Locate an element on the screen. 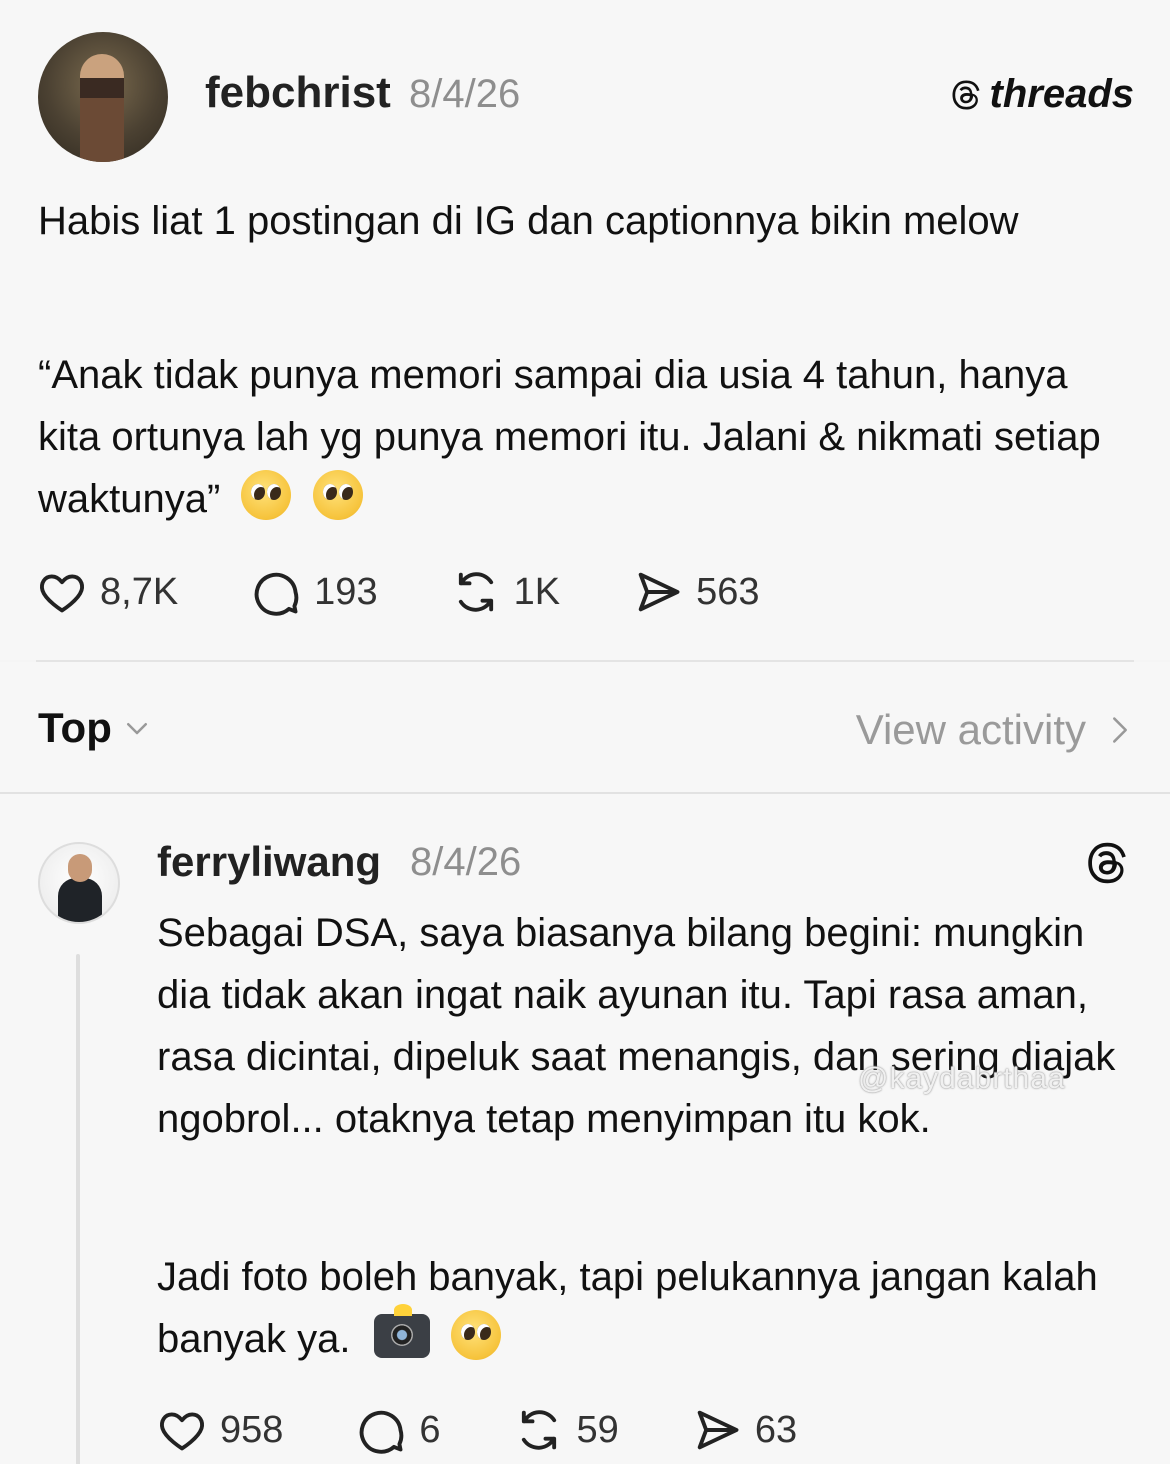 This screenshot has width=1170, height=1464. post-date: 8/4/26 is located at coordinates (465, 94).